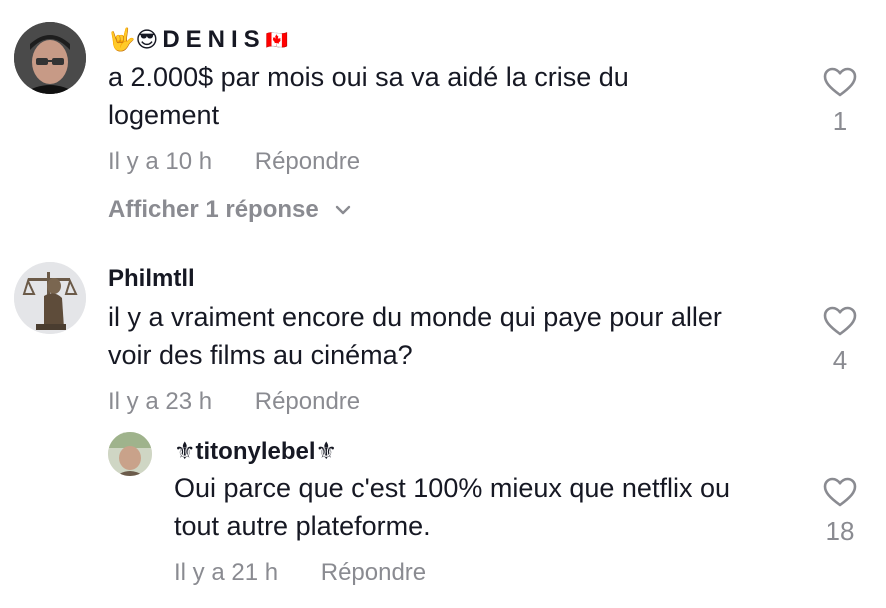  Describe the element at coordinates (234, 162) in the screenshot. I see `comment-meta-denis: Il y a 10 h Répondre` at that location.